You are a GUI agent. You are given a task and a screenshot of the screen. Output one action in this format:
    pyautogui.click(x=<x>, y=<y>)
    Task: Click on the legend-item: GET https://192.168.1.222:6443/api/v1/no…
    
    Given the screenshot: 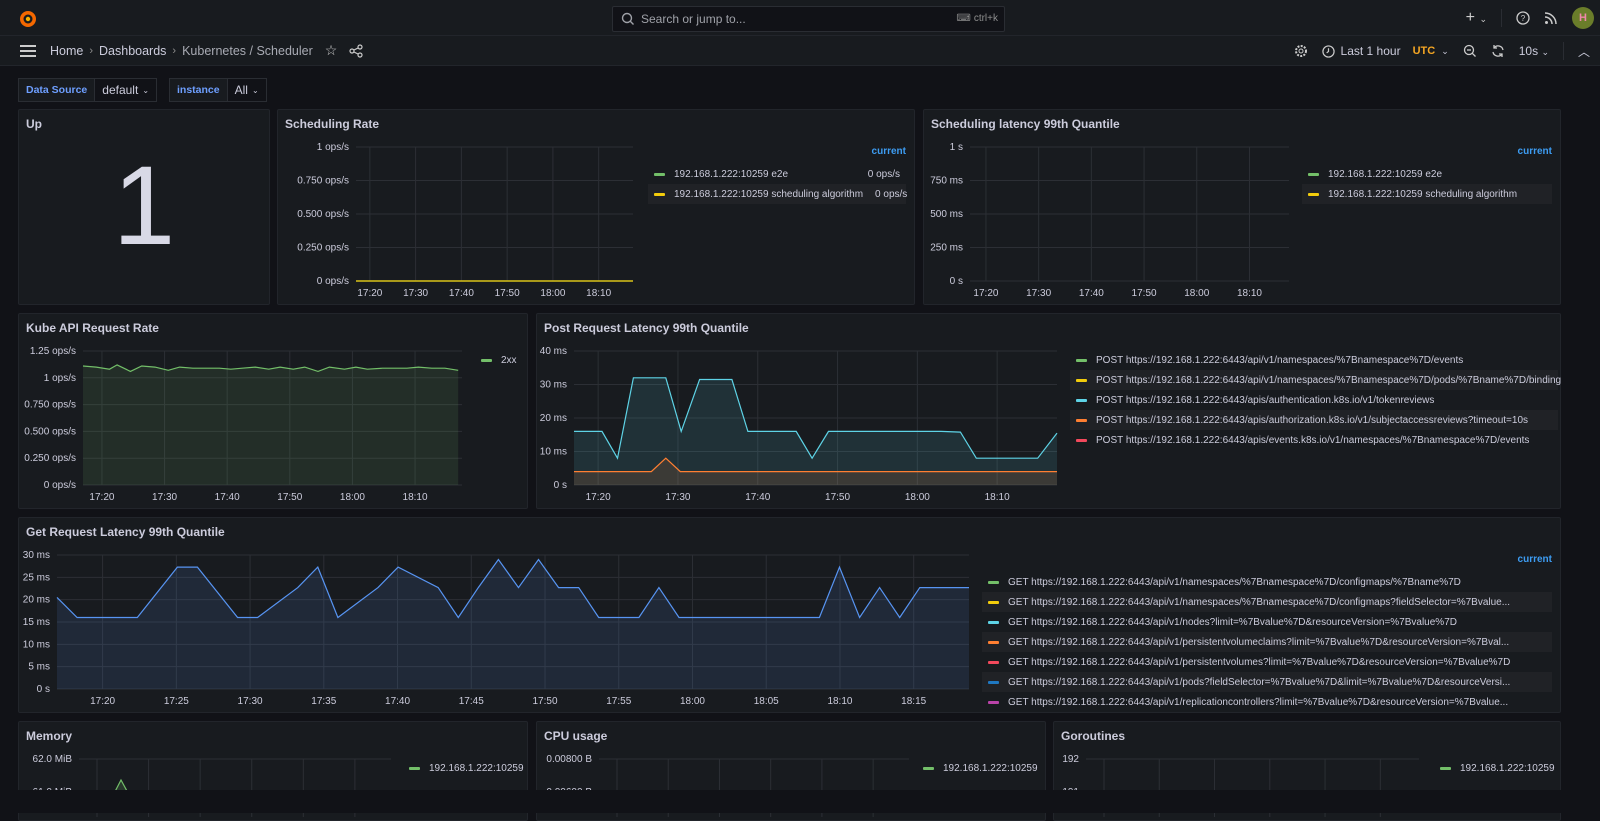 What is the action you would take?
    pyautogui.click(x=1267, y=622)
    